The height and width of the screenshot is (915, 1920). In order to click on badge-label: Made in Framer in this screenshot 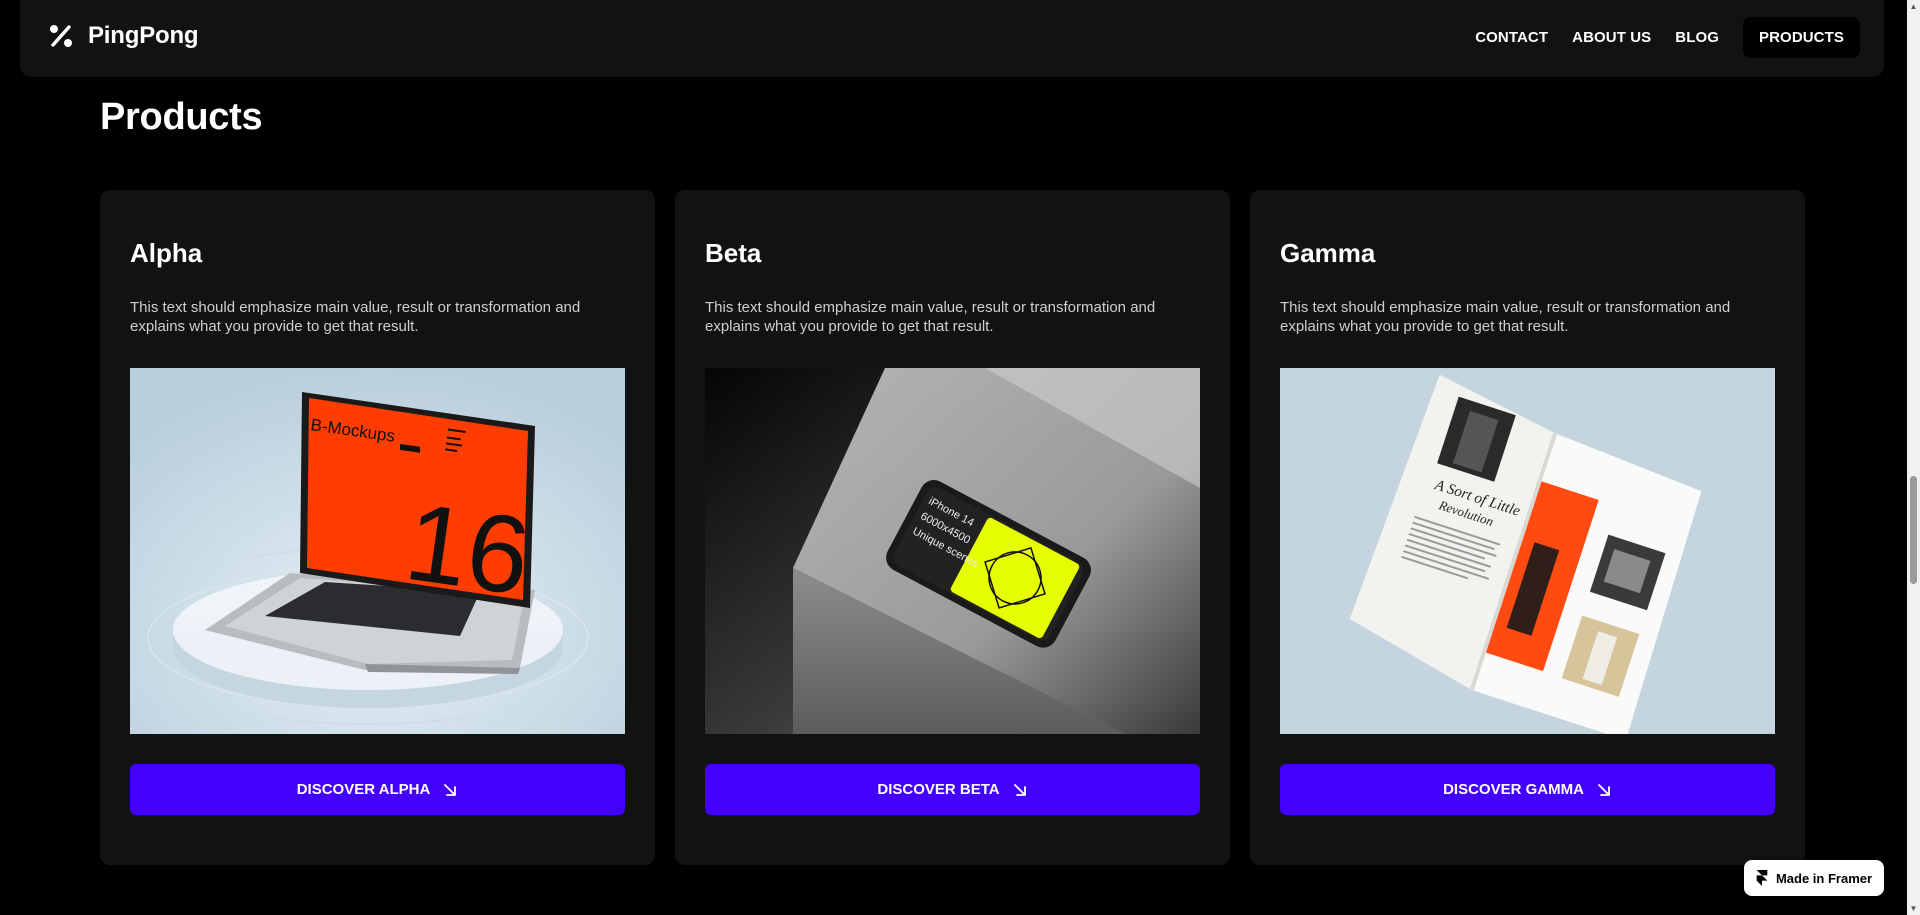, I will do `click(1824, 878)`.